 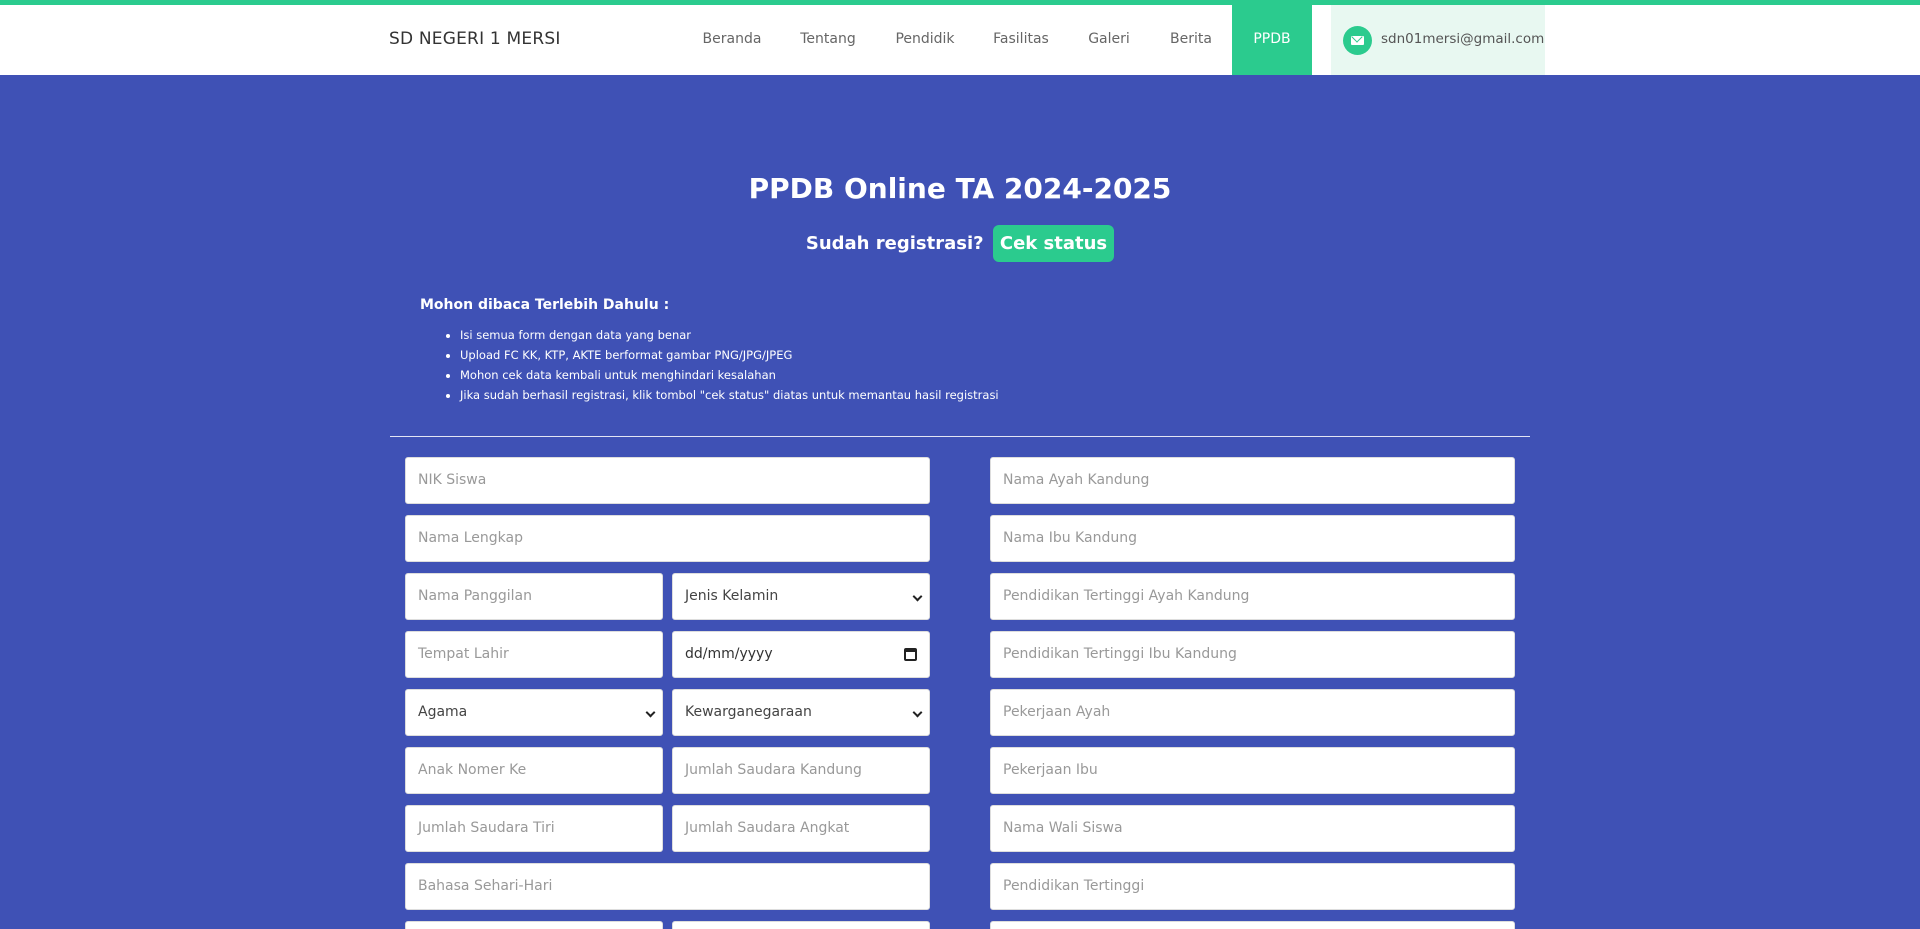 What do you see at coordinates (960, 188) in the screenshot?
I see `page-title: PPDB Online TA 2024-2025` at bounding box center [960, 188].